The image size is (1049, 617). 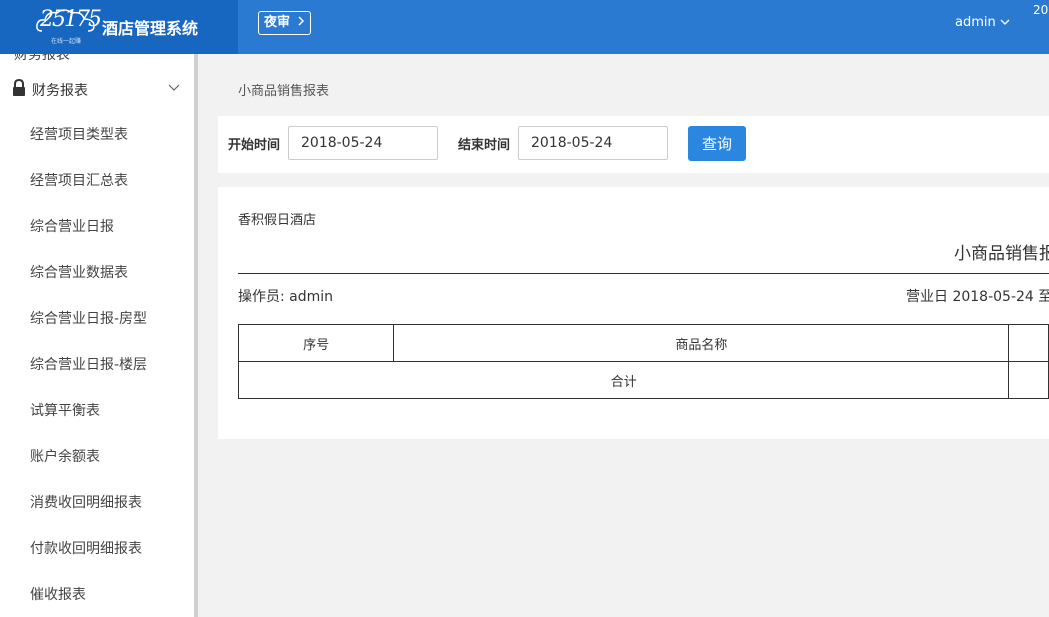 What do you see at coordinates (286, 297) in the screenshot?
I see `operator-text: 操作员: admin` at bounding box center [286, 297].